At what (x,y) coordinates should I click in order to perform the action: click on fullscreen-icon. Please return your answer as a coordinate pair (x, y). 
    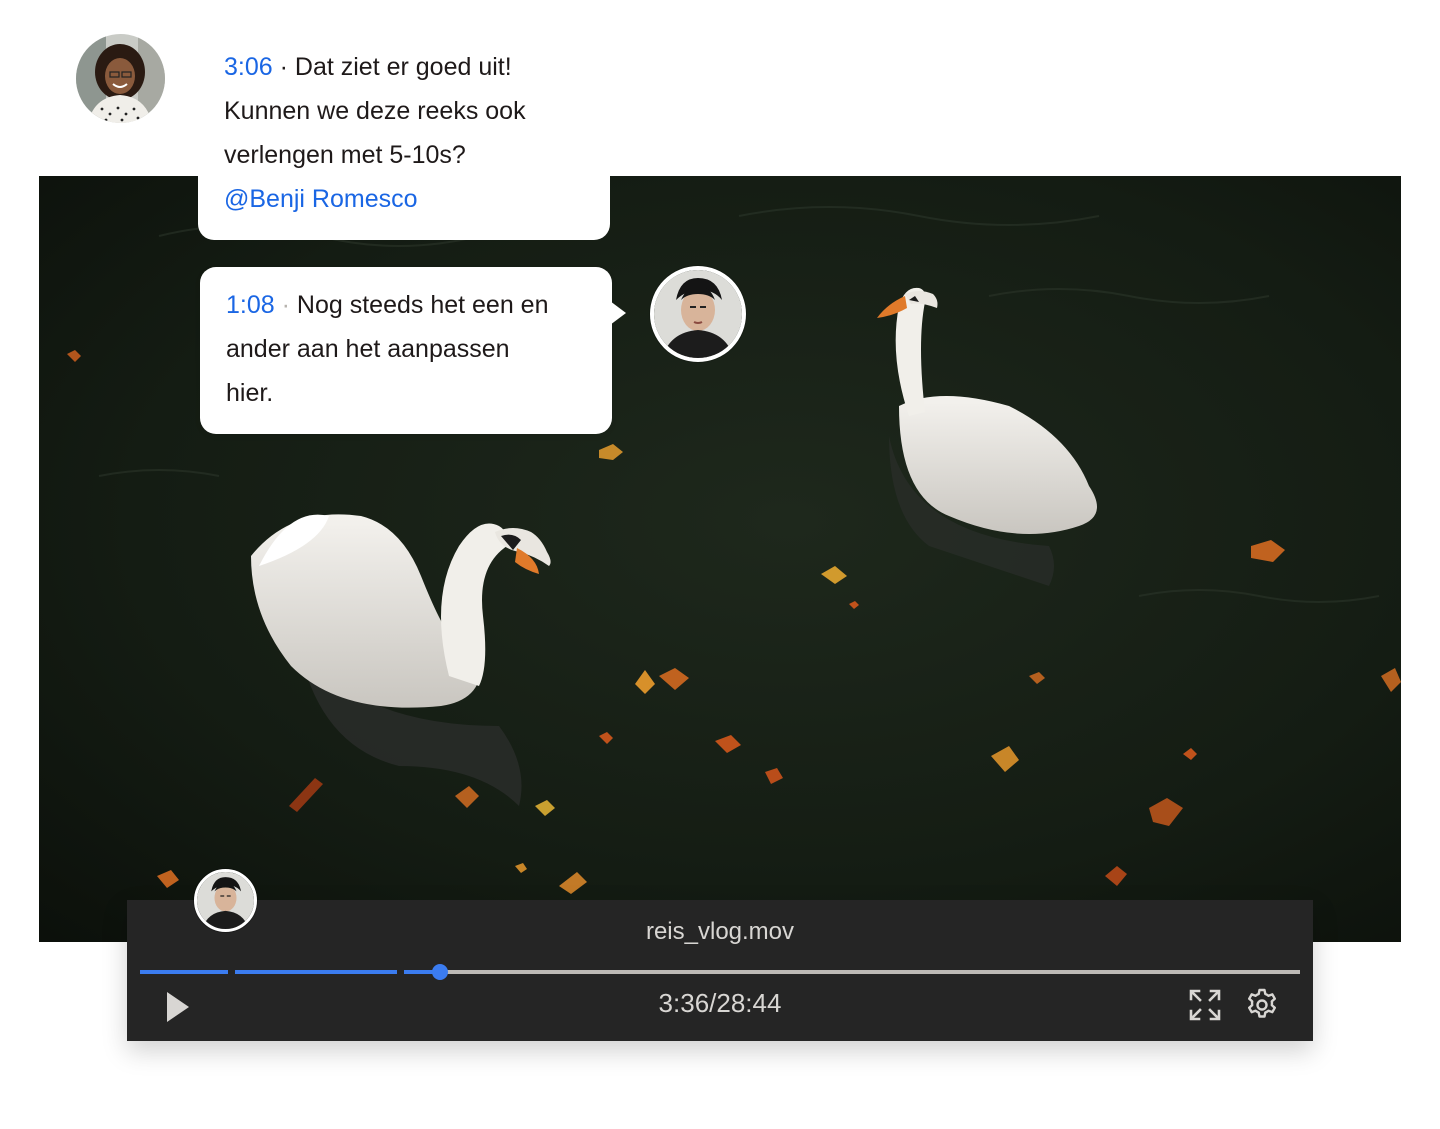
    Looking at the image, I should click on (1205, 1005).